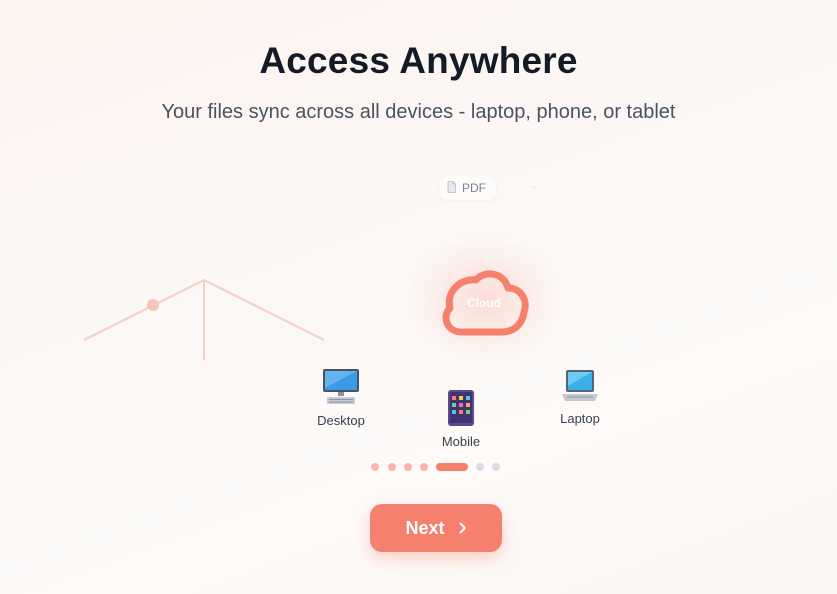 This screenshot has width=837, height=594. I want to click on page-title: Access Anywhere, so click(418, 60).